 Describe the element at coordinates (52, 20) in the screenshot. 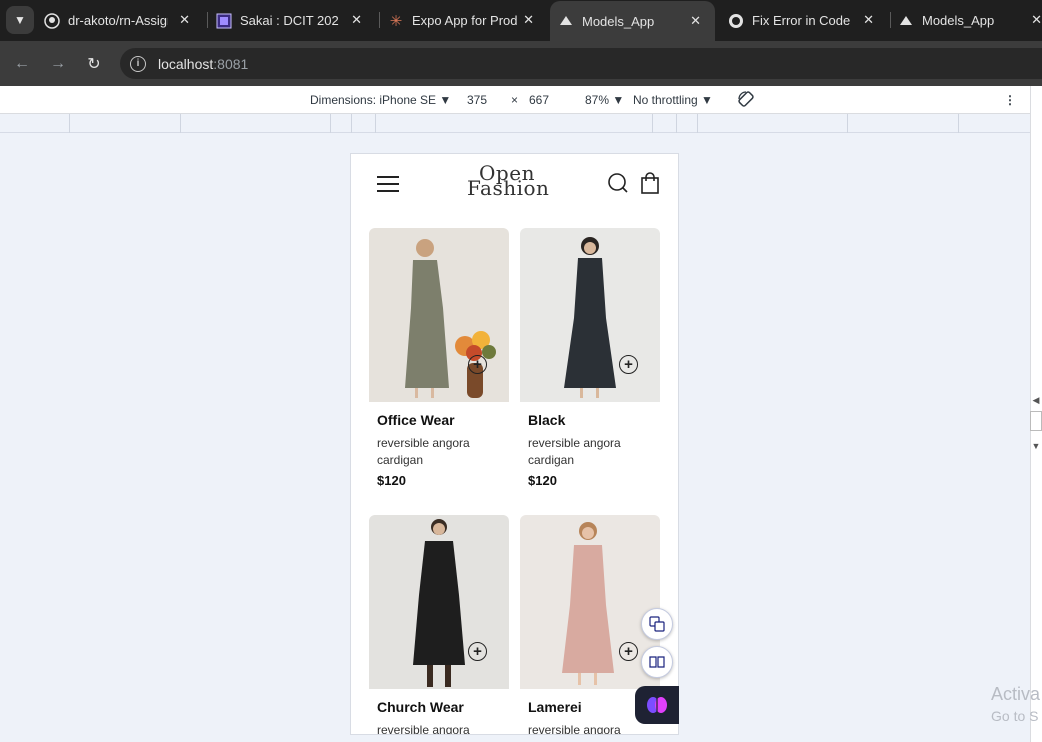

I see `github-icon` at that location.